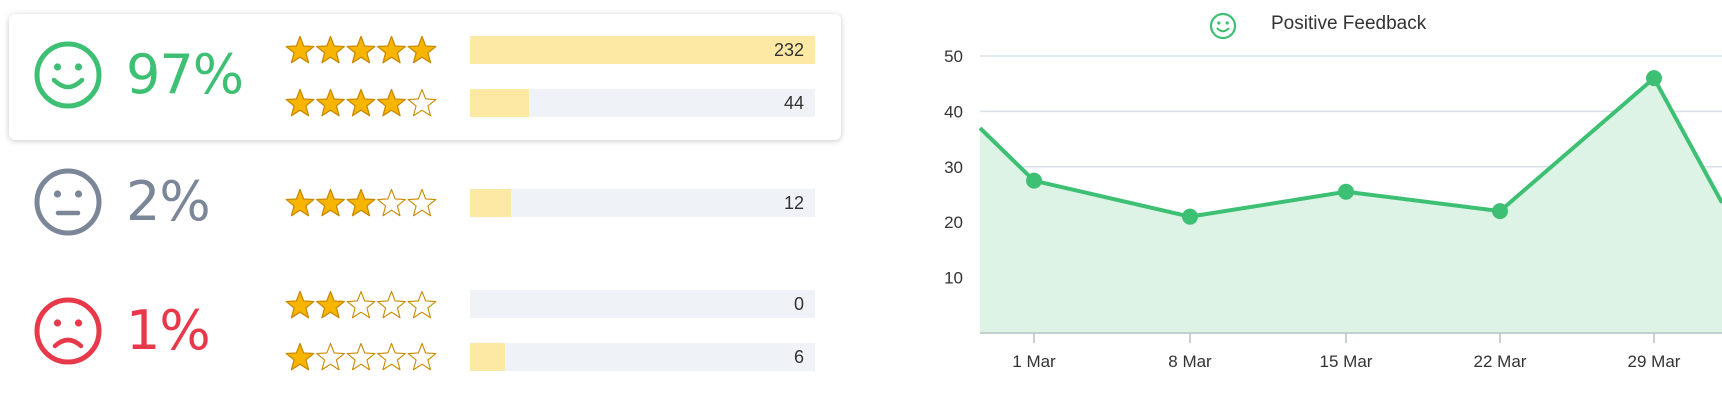 The height and width of the screenshot is (416, 1722). I want to click on y-tick-label: 40, so click(953, 111).